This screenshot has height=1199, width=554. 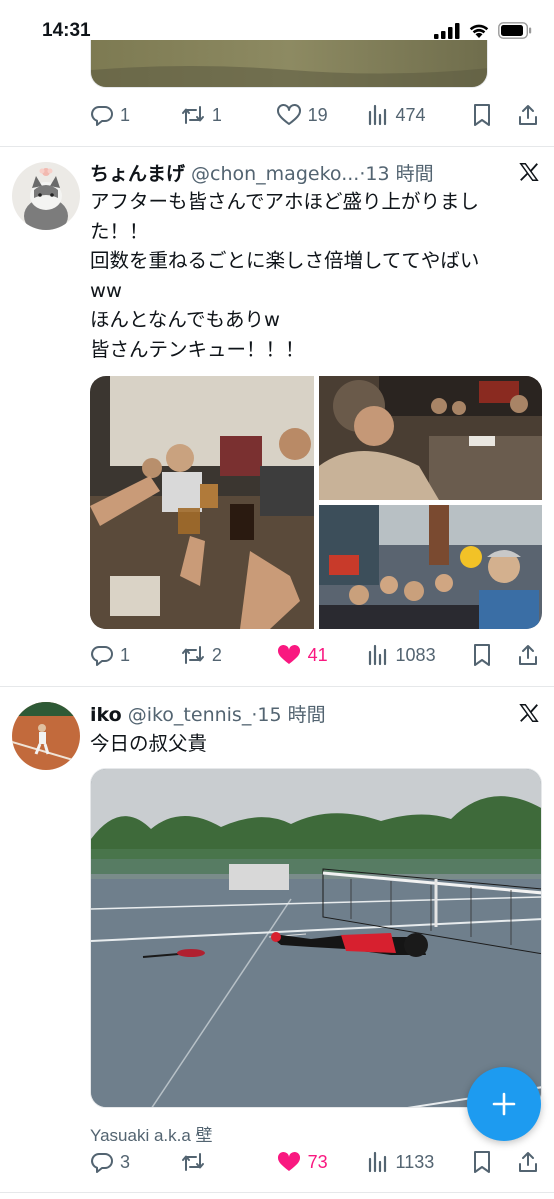 I want to click on like-button: 41, so click(x=321, y=655).